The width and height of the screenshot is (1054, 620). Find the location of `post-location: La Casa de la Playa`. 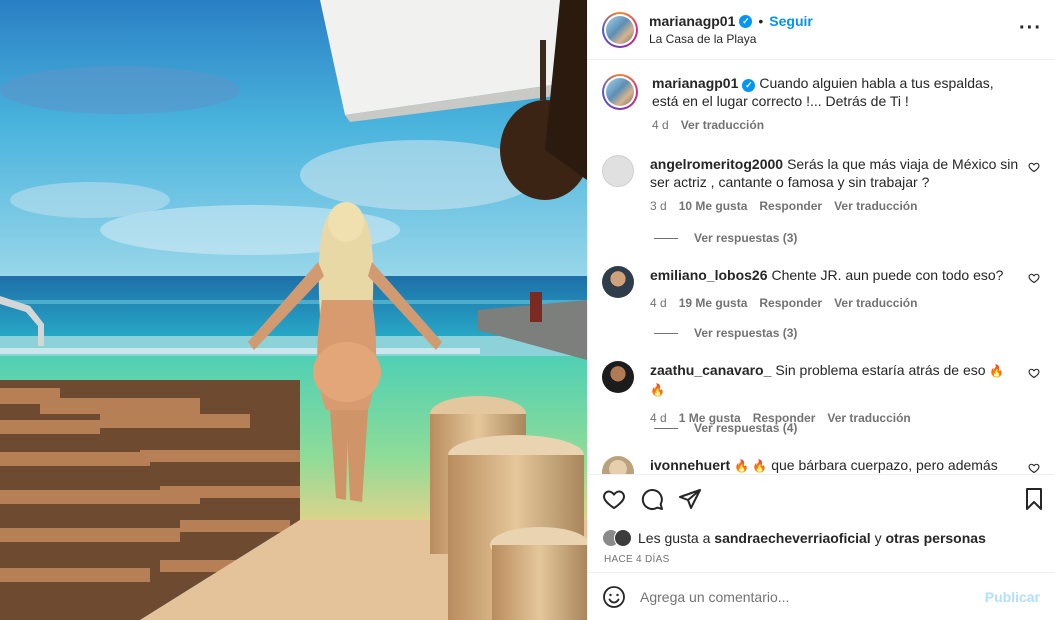

post-location: La Casa de la Playa is located at coordinates (731, 39).